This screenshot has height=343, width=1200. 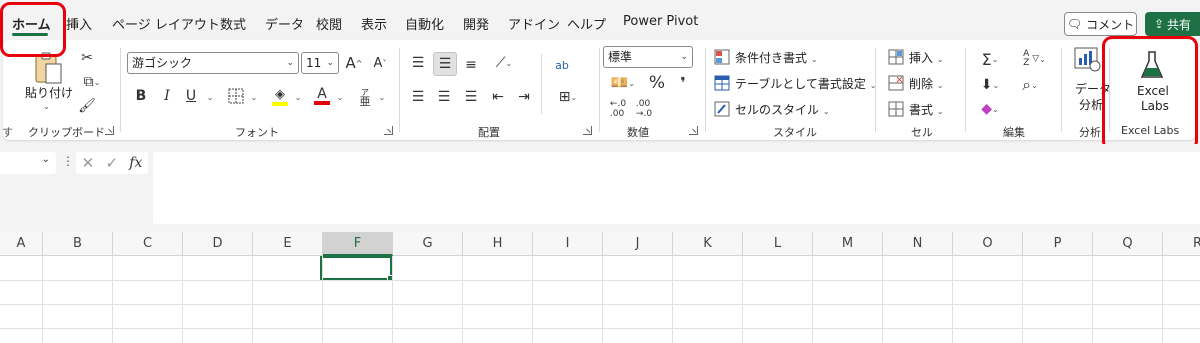 What do you see at coordinates (87, 106) in the screenshot?
I see `format-painter-icon: 🖌` at bounding box center [87, 106].